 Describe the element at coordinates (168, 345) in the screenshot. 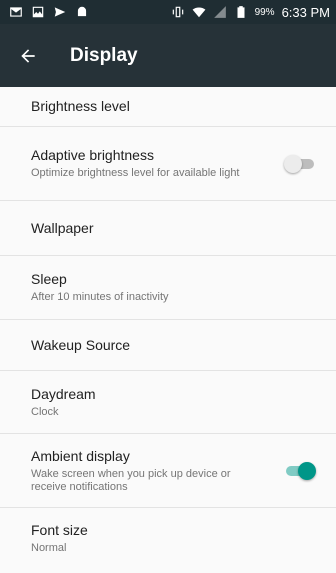

I see `wakeup-source-item: Wakeup Source` at that location.